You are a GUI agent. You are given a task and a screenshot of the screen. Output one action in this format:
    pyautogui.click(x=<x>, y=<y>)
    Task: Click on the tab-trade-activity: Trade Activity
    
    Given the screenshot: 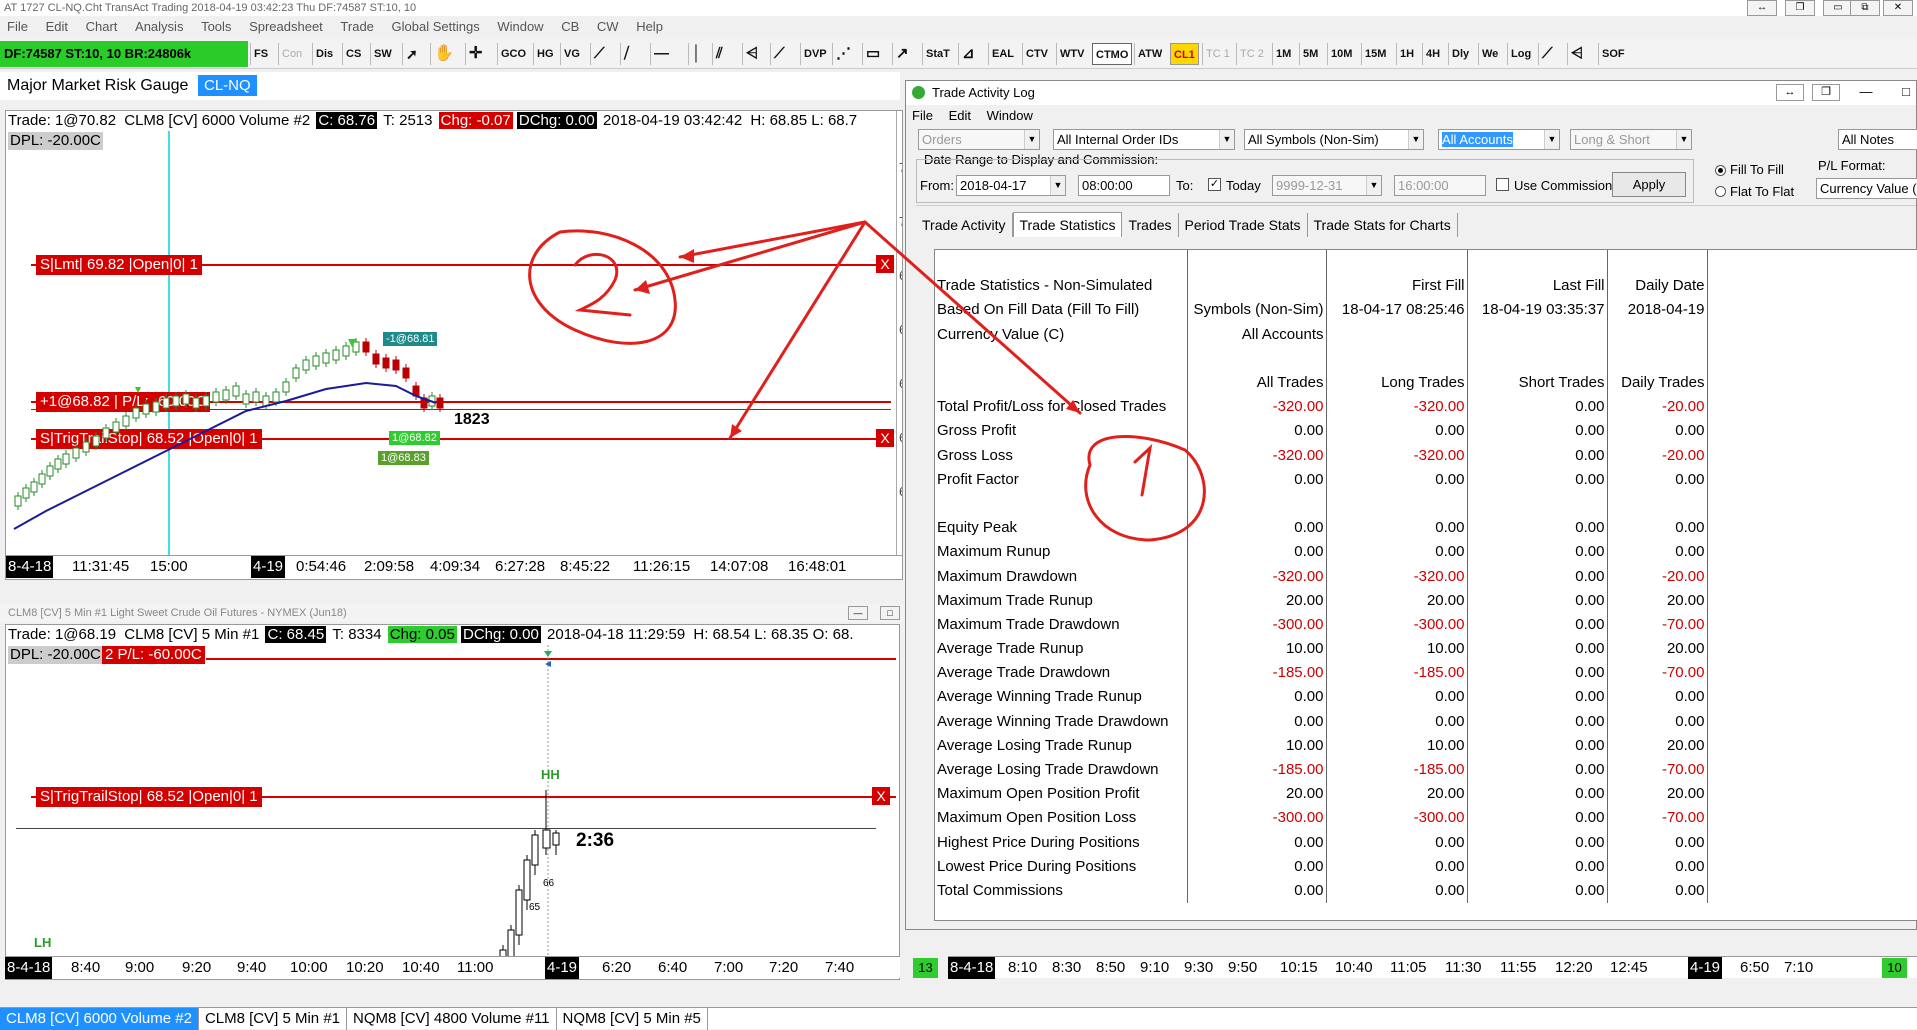 What is the action you would take?
    pyautogui.click(x=964, y=225)
    